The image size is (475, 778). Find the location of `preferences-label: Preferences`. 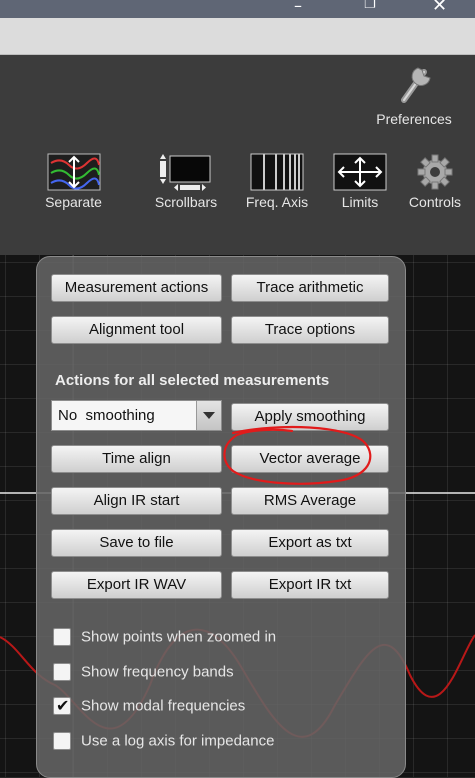

preferences-label: Preferences is located at coordinates (414, 119).